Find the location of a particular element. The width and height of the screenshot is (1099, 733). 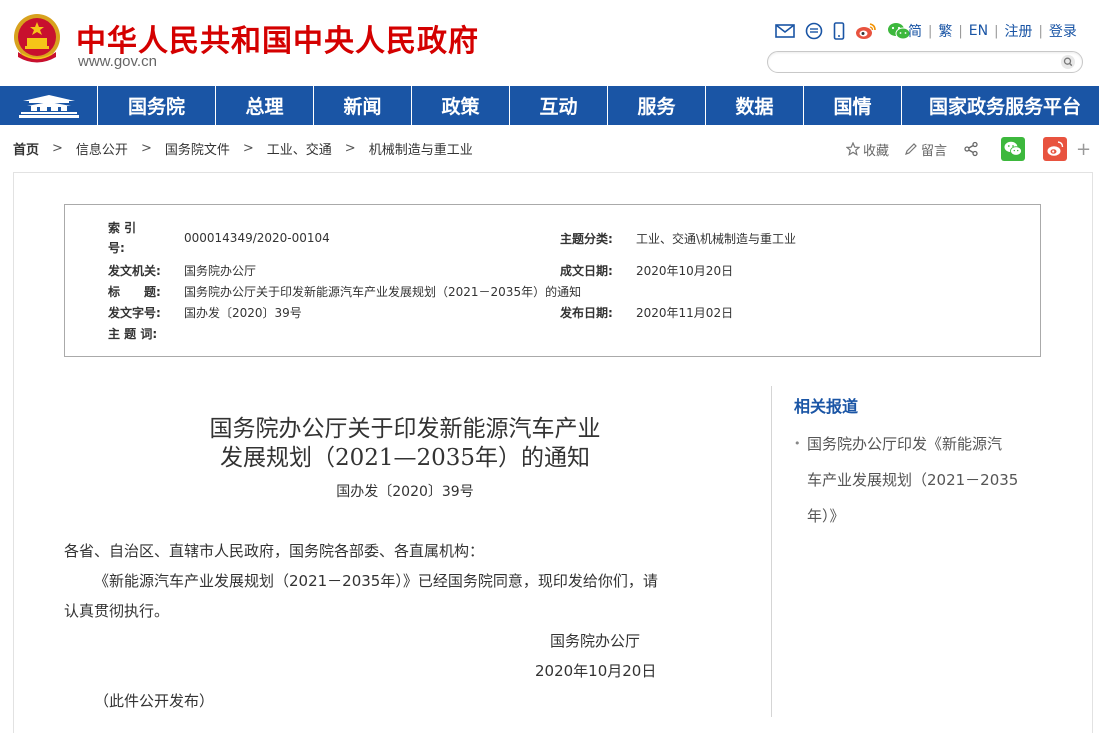

topic-label: 主题分类: is located at coordinates (586, 239).